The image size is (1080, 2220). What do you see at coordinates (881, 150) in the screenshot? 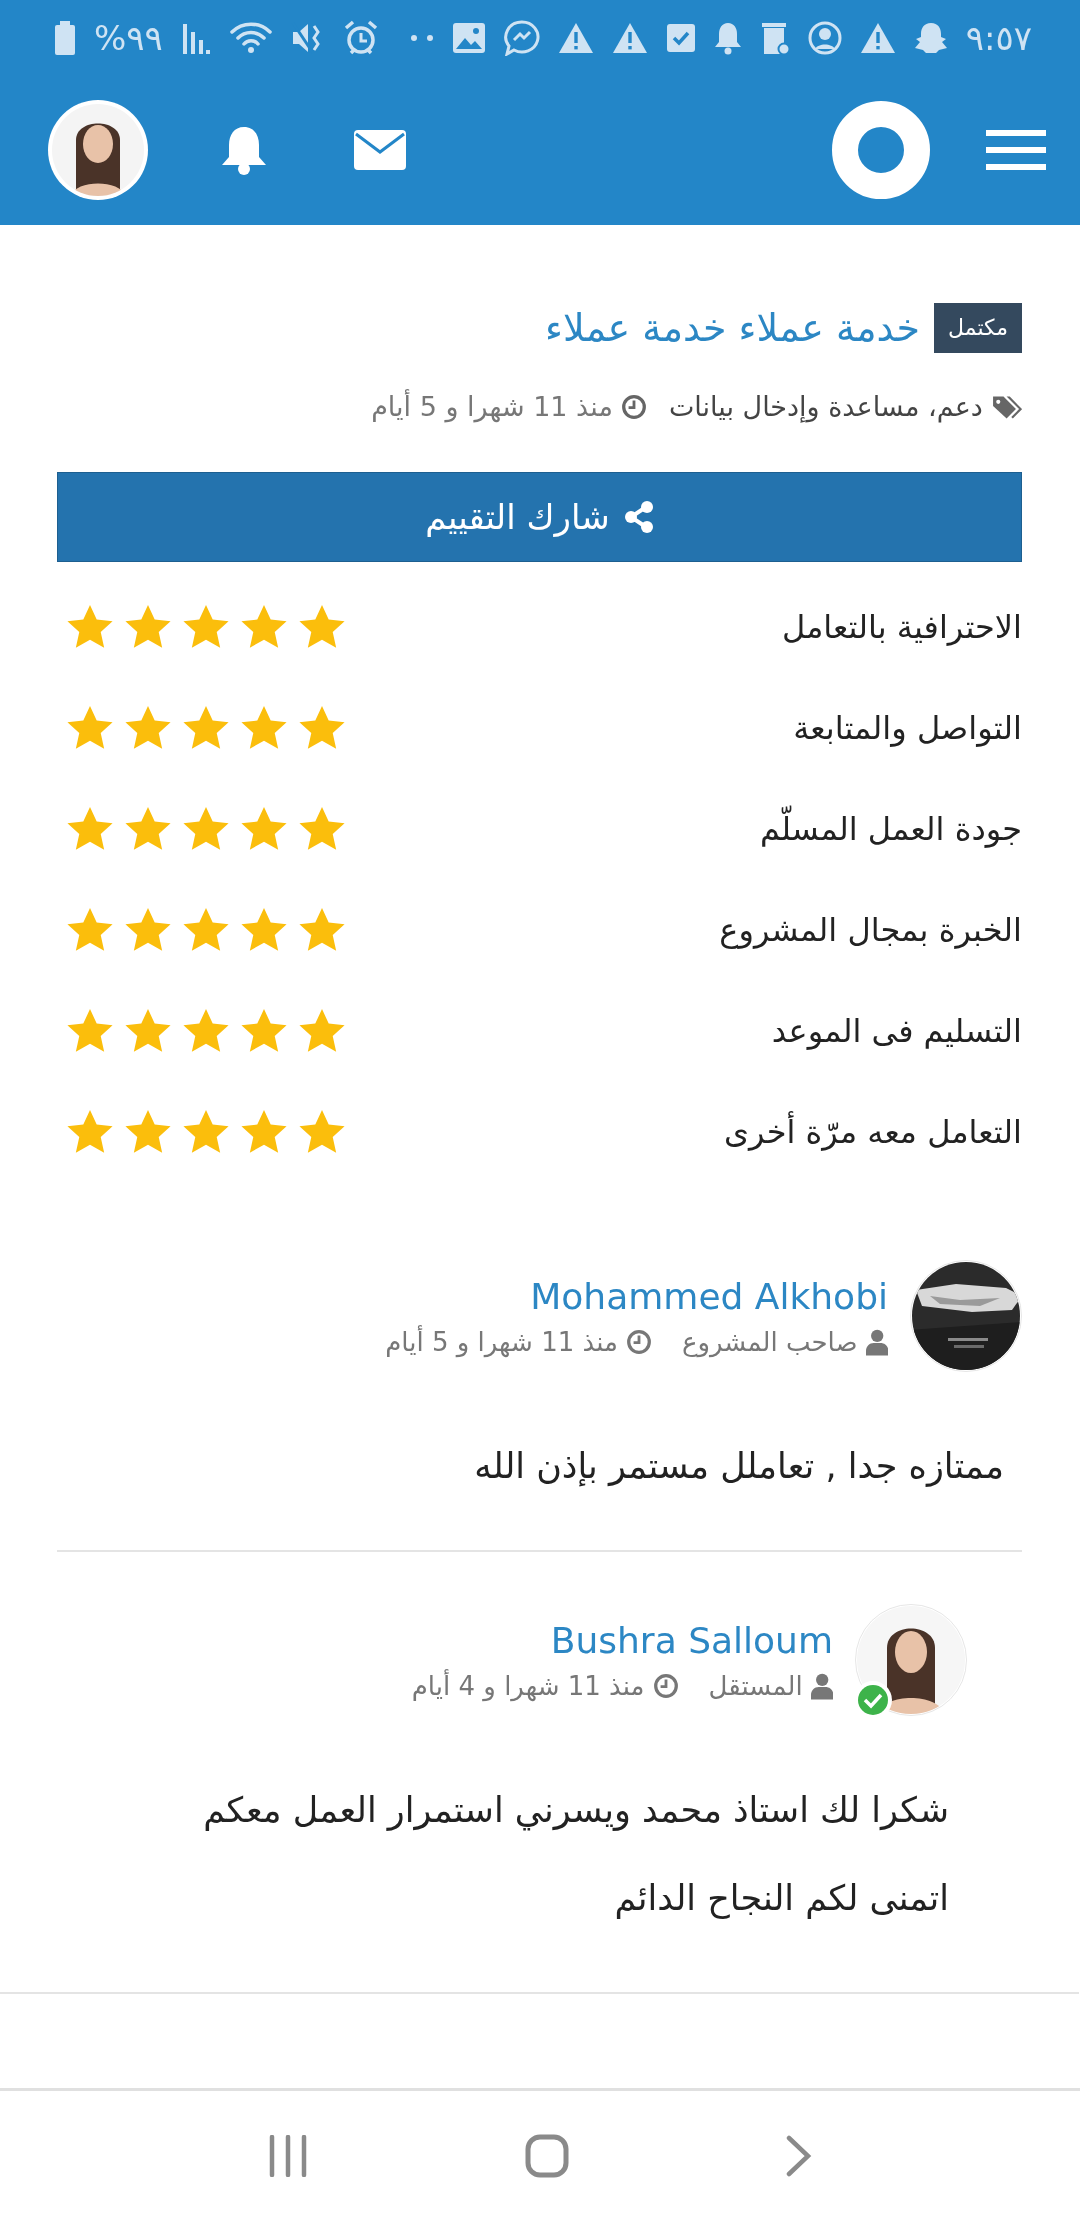
I see `logo-icon` at bounding box center [881, 150].